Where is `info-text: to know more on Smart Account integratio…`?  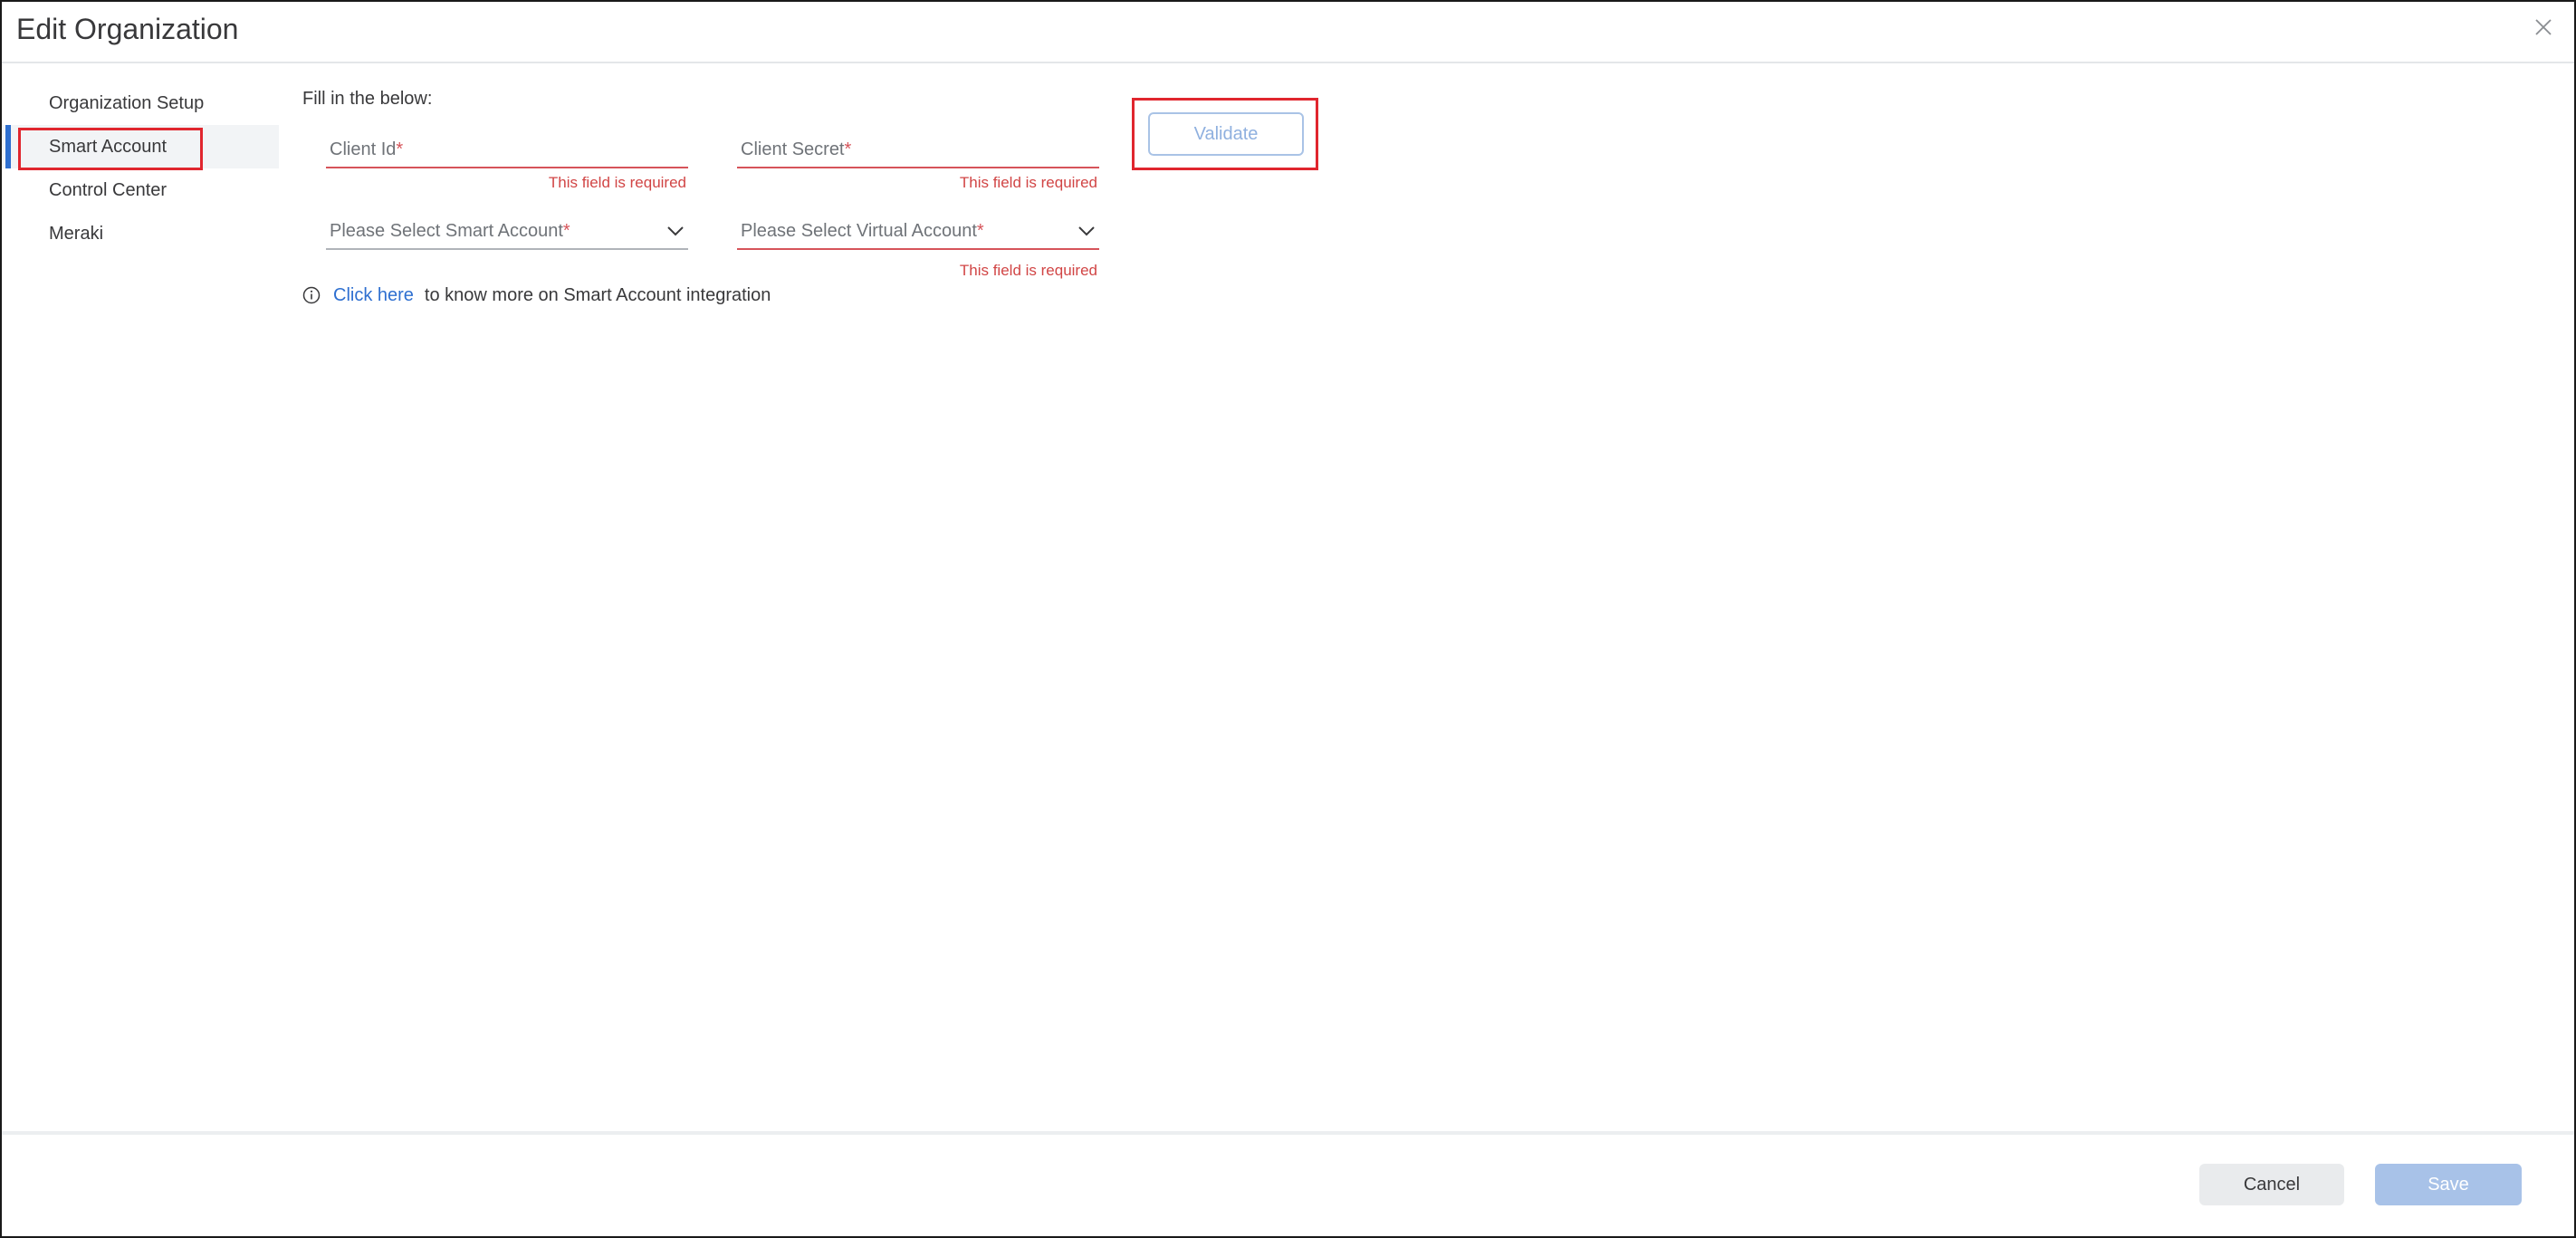
info-text: to know more on Smart Account integratio… is located at coordinates (597, 294).